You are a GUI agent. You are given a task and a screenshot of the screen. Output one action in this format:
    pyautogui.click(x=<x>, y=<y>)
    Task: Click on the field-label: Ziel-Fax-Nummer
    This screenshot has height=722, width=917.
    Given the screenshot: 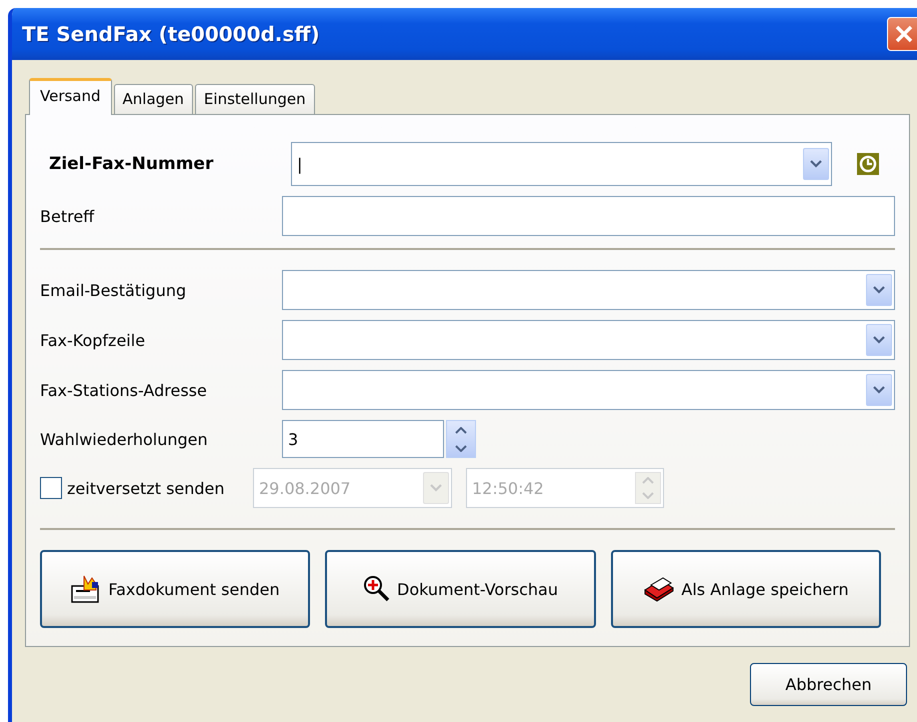 What is the action you would take?
    pyautogui.click(x=131, y=164)
    